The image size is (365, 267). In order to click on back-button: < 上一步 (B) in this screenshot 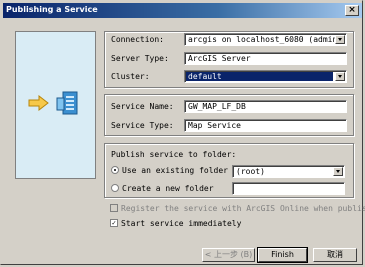, I will do `click(228, 255)`.